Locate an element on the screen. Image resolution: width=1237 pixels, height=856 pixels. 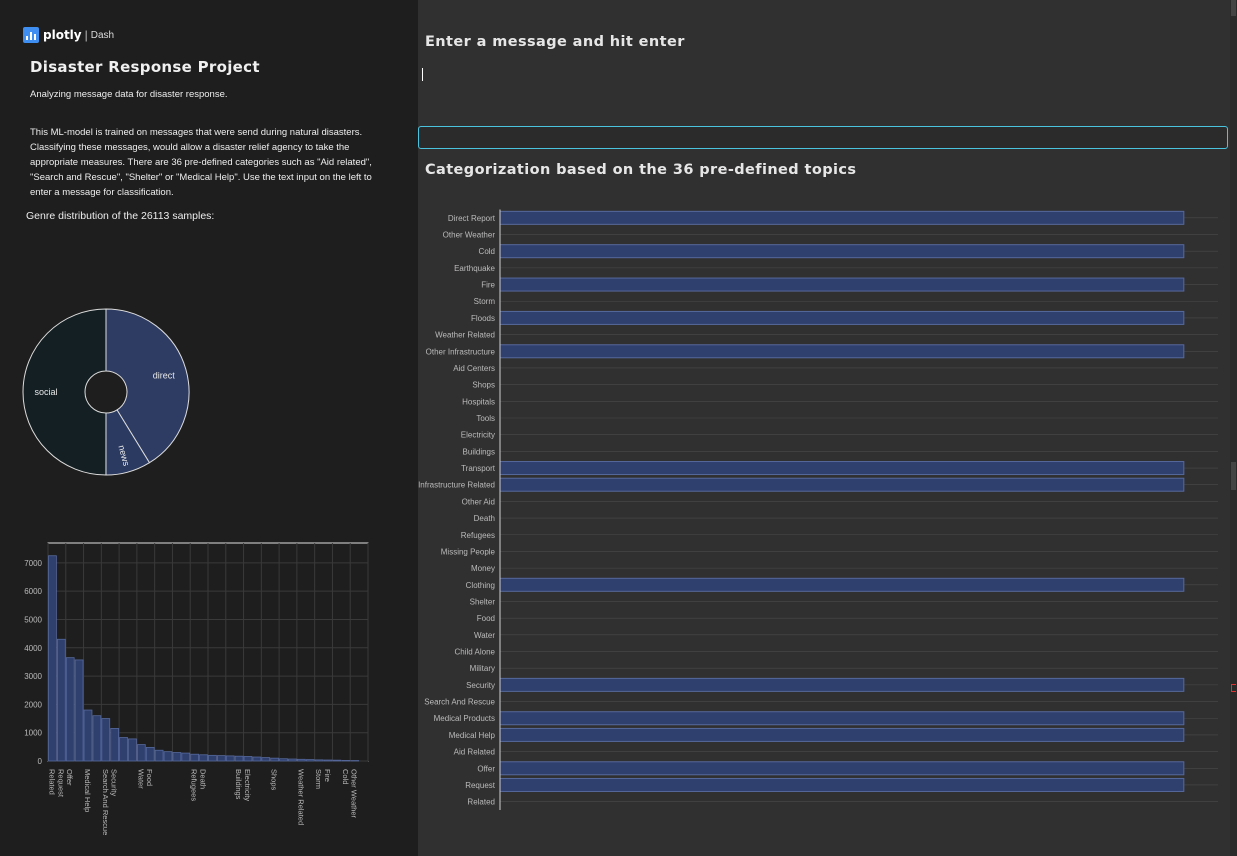
cat-label: Direct Report is located at coordinates (472, 218).